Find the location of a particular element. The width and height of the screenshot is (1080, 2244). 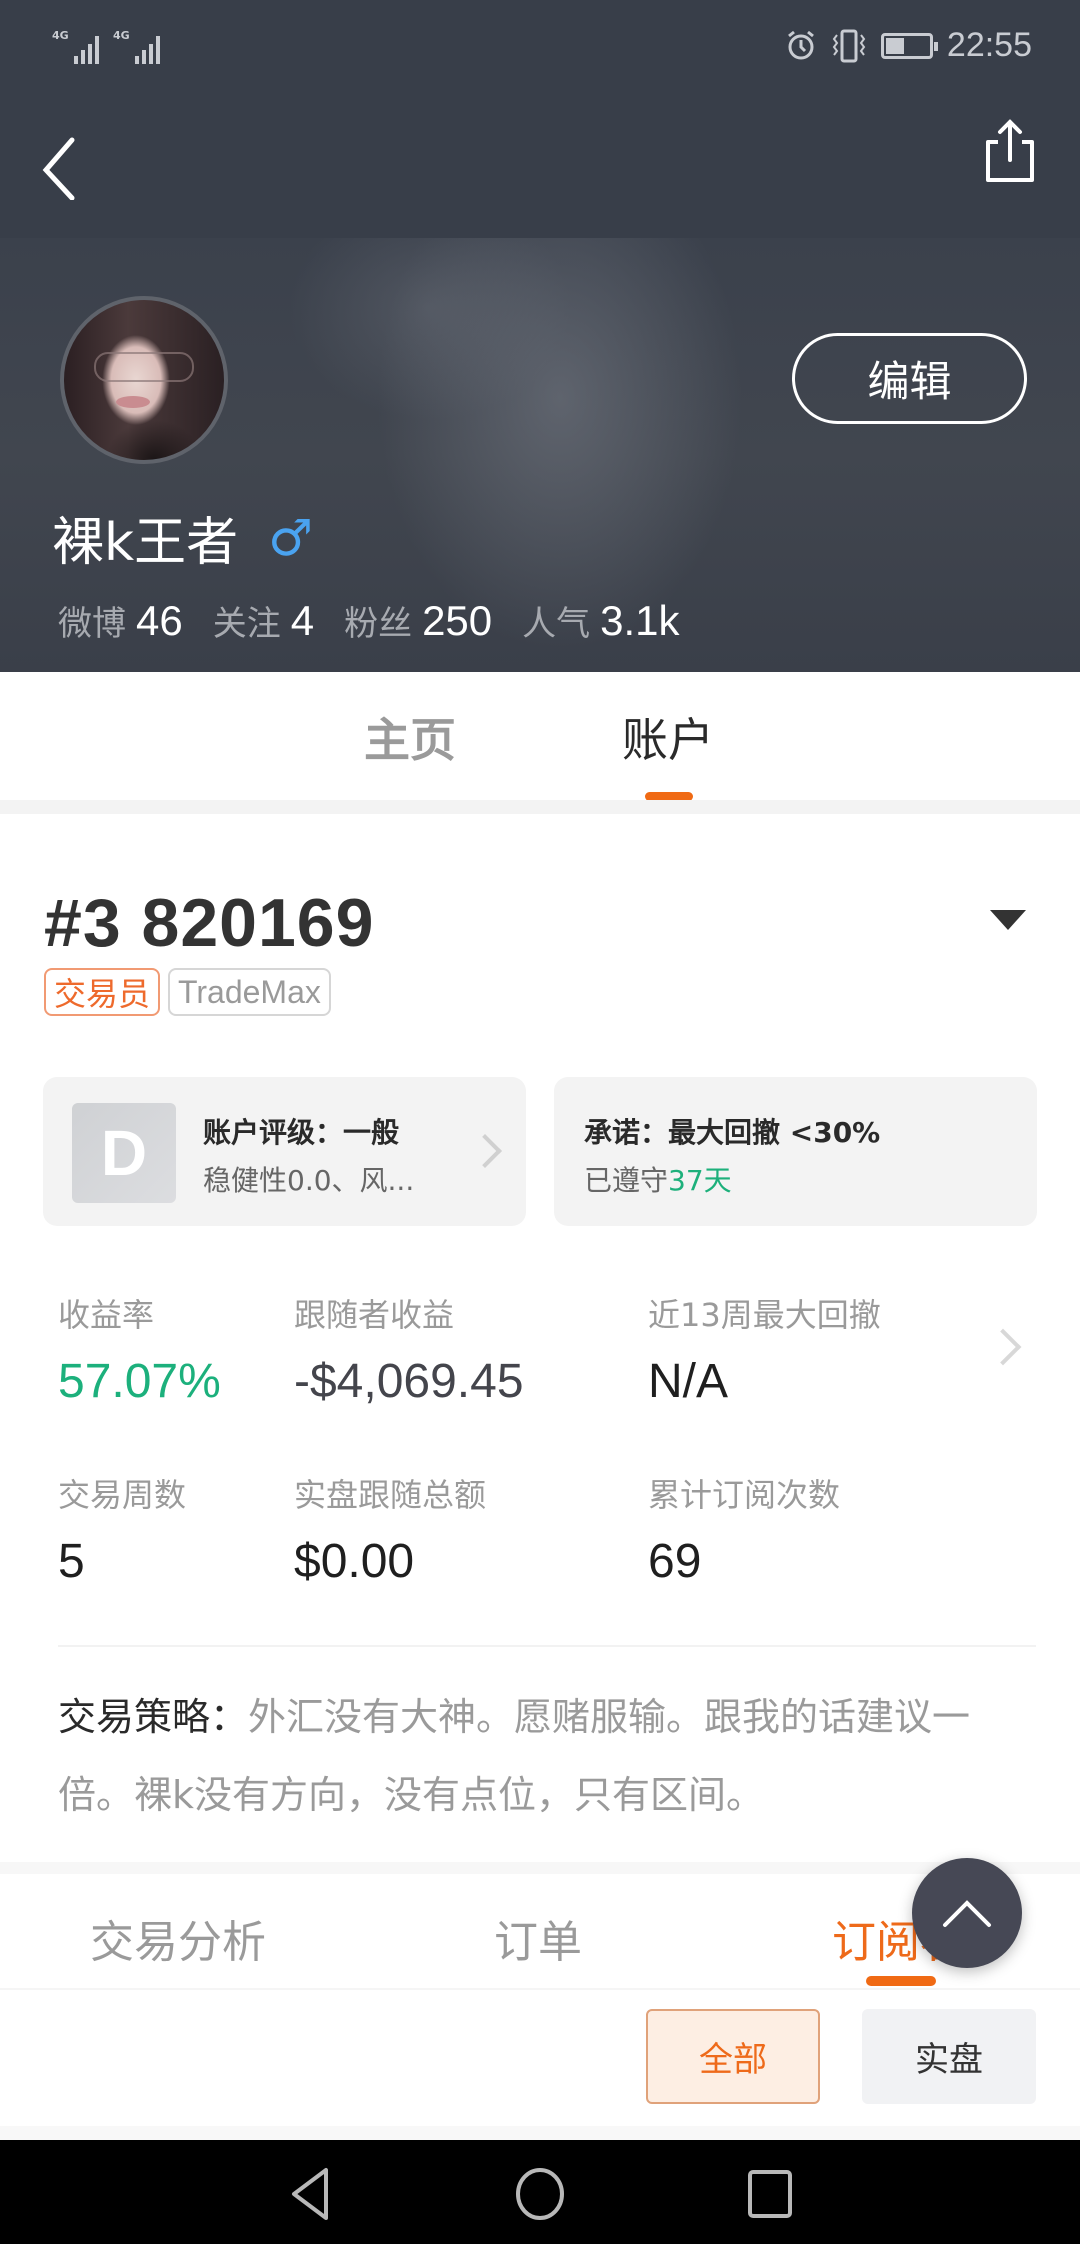

tab-orders: 订单 is located at coordinates (538, 1938).